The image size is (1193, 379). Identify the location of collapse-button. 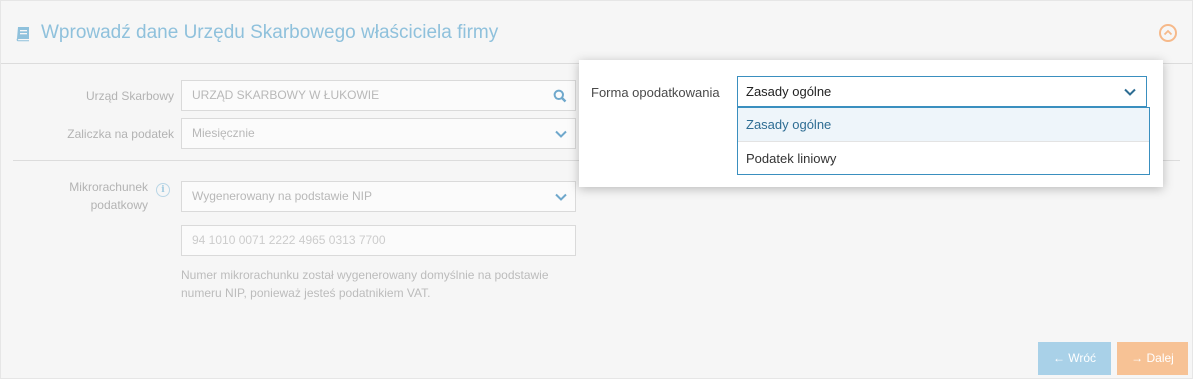
(1168, 33).